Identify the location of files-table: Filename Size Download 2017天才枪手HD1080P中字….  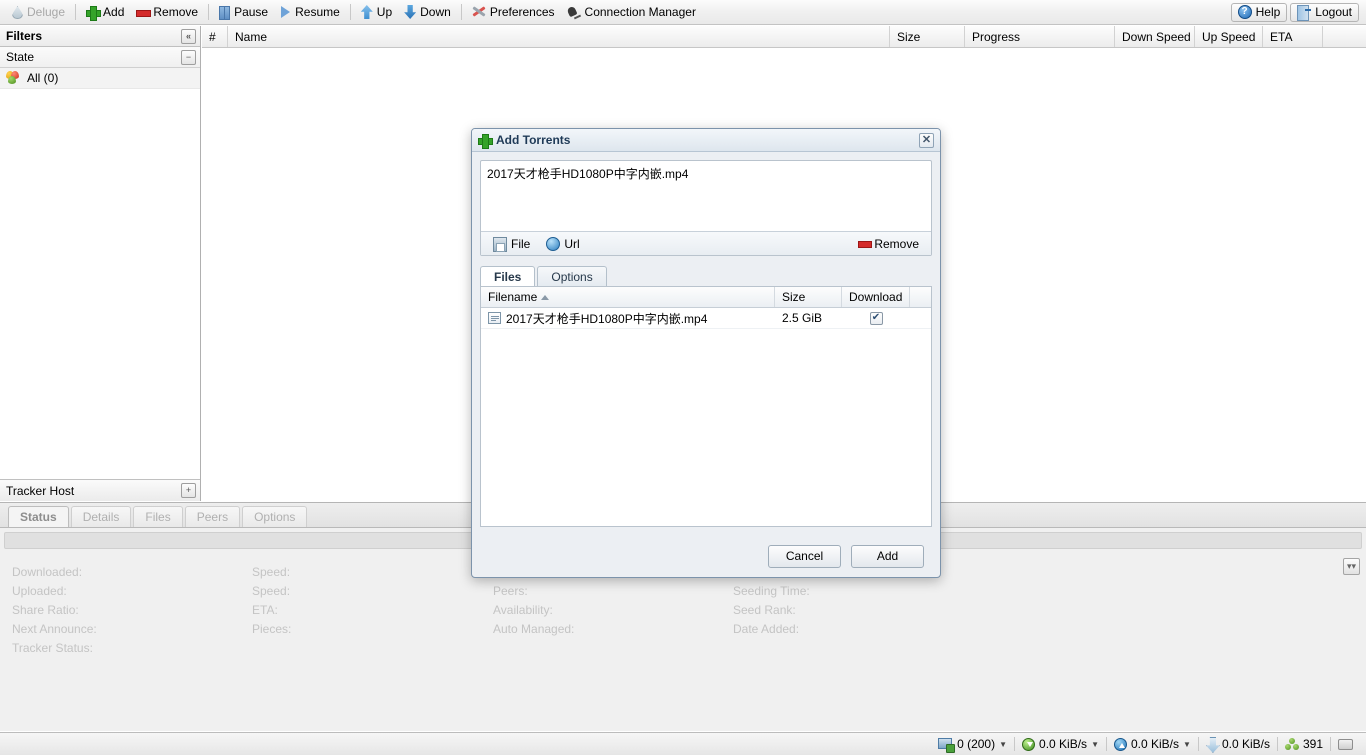
(706, 406).